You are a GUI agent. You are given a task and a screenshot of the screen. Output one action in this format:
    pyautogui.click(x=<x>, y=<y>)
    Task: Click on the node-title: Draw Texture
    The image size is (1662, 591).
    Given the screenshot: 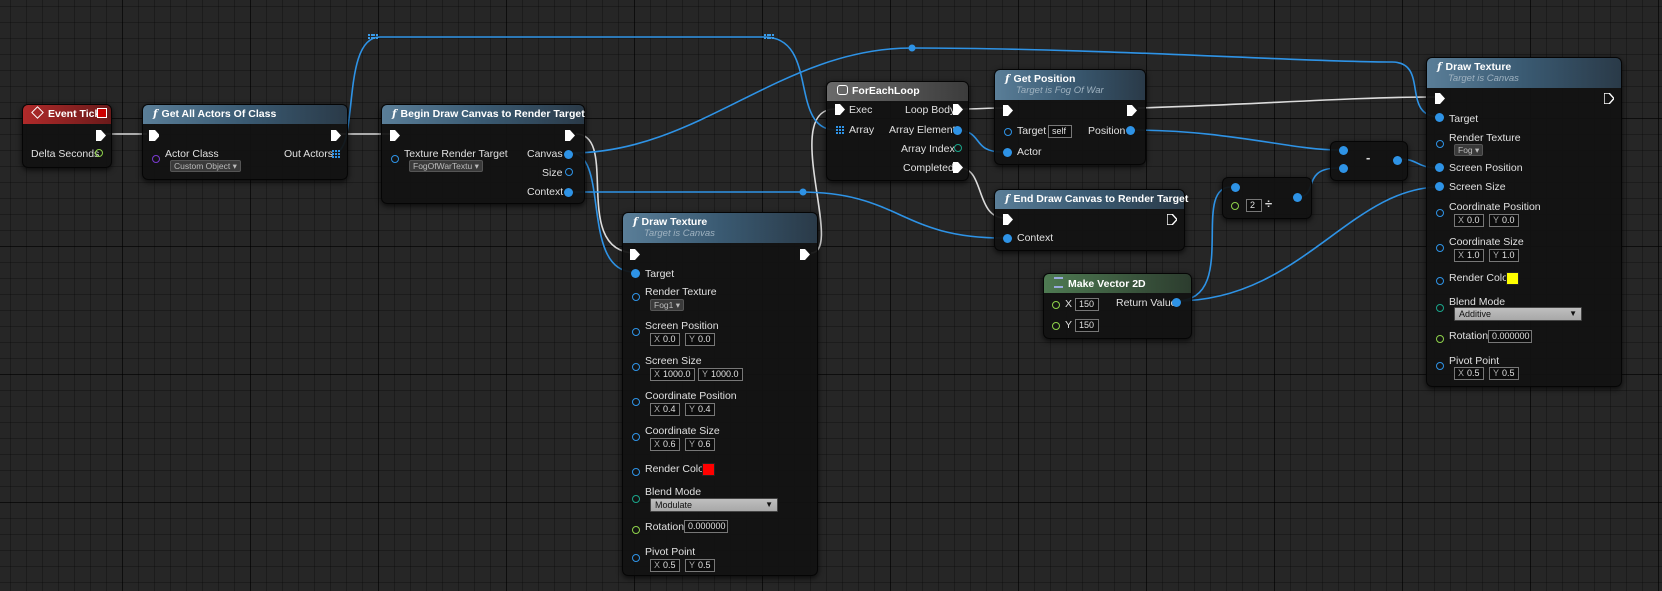 What is the action you would take?
    pyautogui.click(x=1478, y=67)
    